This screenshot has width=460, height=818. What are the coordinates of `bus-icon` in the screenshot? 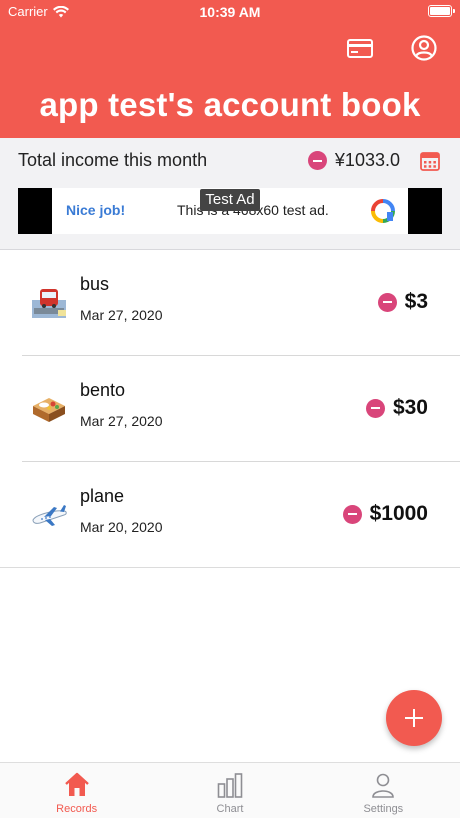 It's located at (49, 304).